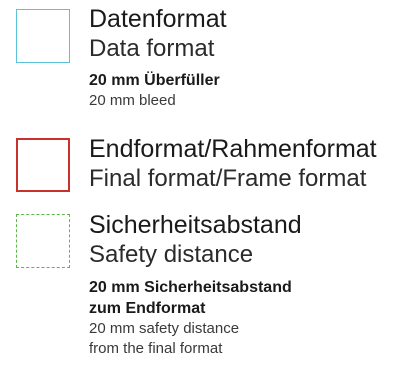  Describe the element at coordinates (190, 287) in the screenshot. I see `safety-distance-note-de-line-1: 20 mm Sicherheitsabstand` at that location.